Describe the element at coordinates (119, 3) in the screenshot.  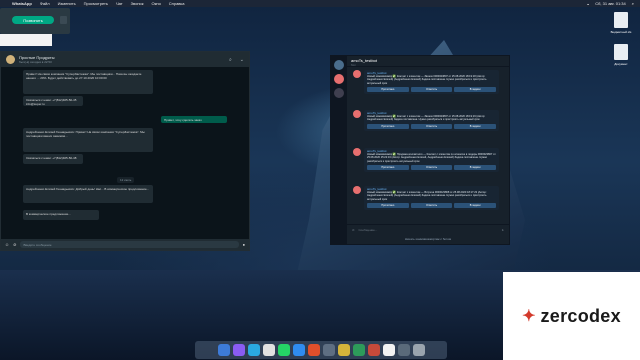
I see `menu-chat: Чат` at that location.